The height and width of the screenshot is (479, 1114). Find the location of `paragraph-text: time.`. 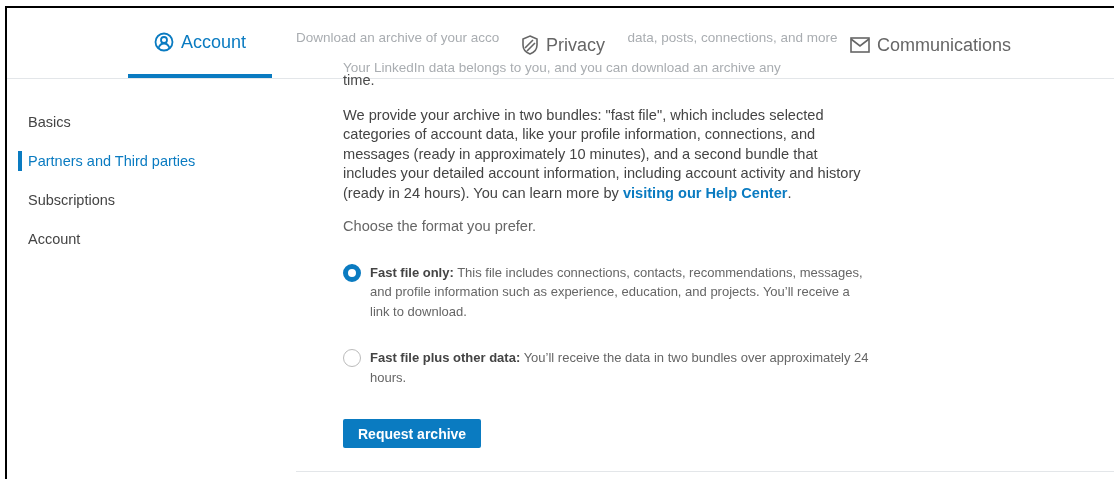

paragraph-text: time. is located at coordinates (359, 81).